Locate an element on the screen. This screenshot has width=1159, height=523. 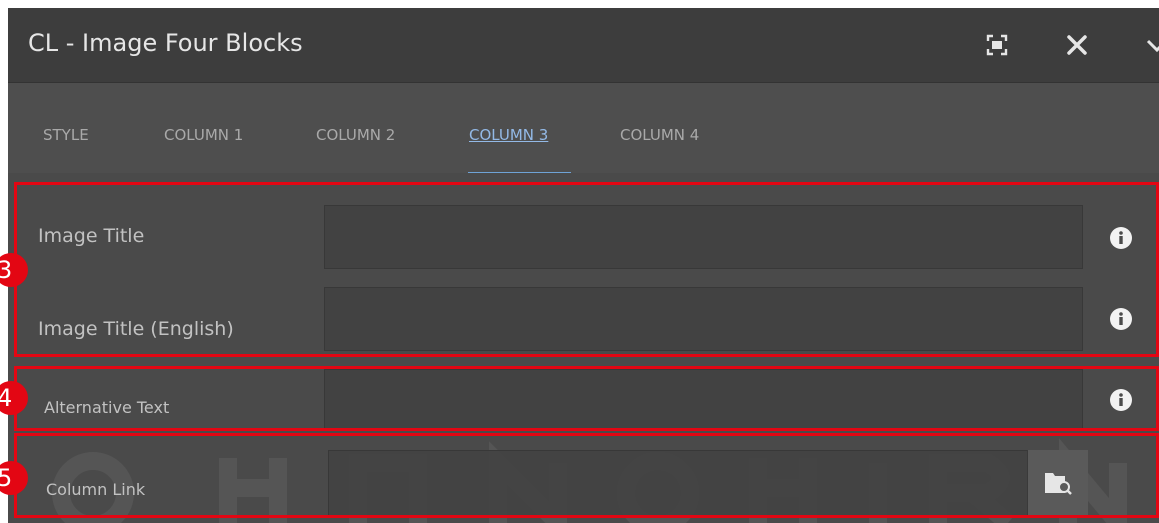
image-title-english-input is located at coordinates (703, 319).